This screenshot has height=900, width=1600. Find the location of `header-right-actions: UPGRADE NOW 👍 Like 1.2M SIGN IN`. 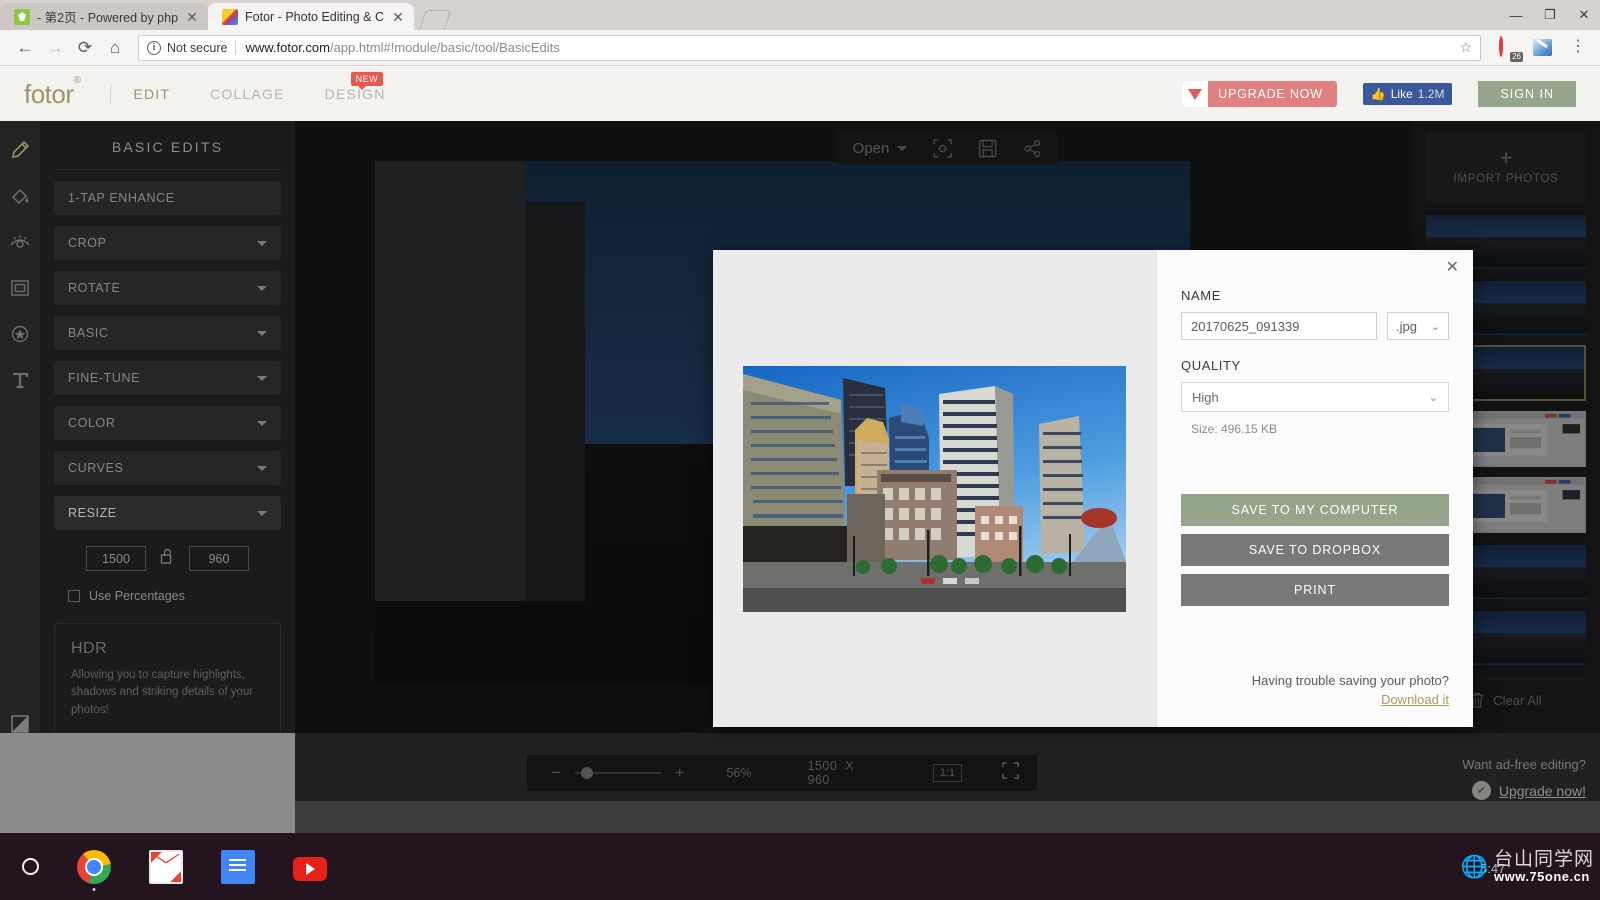

header-right-actions: UPGRADE NOW 👍 Like 1.2M SIGN IN is located at coordinates (1379, 94).